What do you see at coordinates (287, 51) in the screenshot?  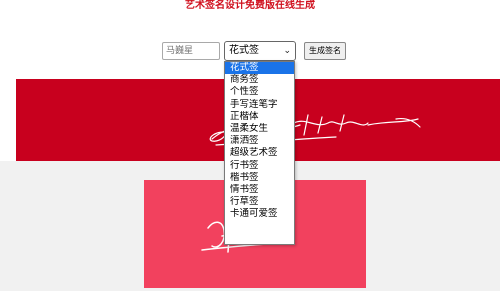 I see `chevron-down-icon: ⌄` at bounding box center [287, 51].